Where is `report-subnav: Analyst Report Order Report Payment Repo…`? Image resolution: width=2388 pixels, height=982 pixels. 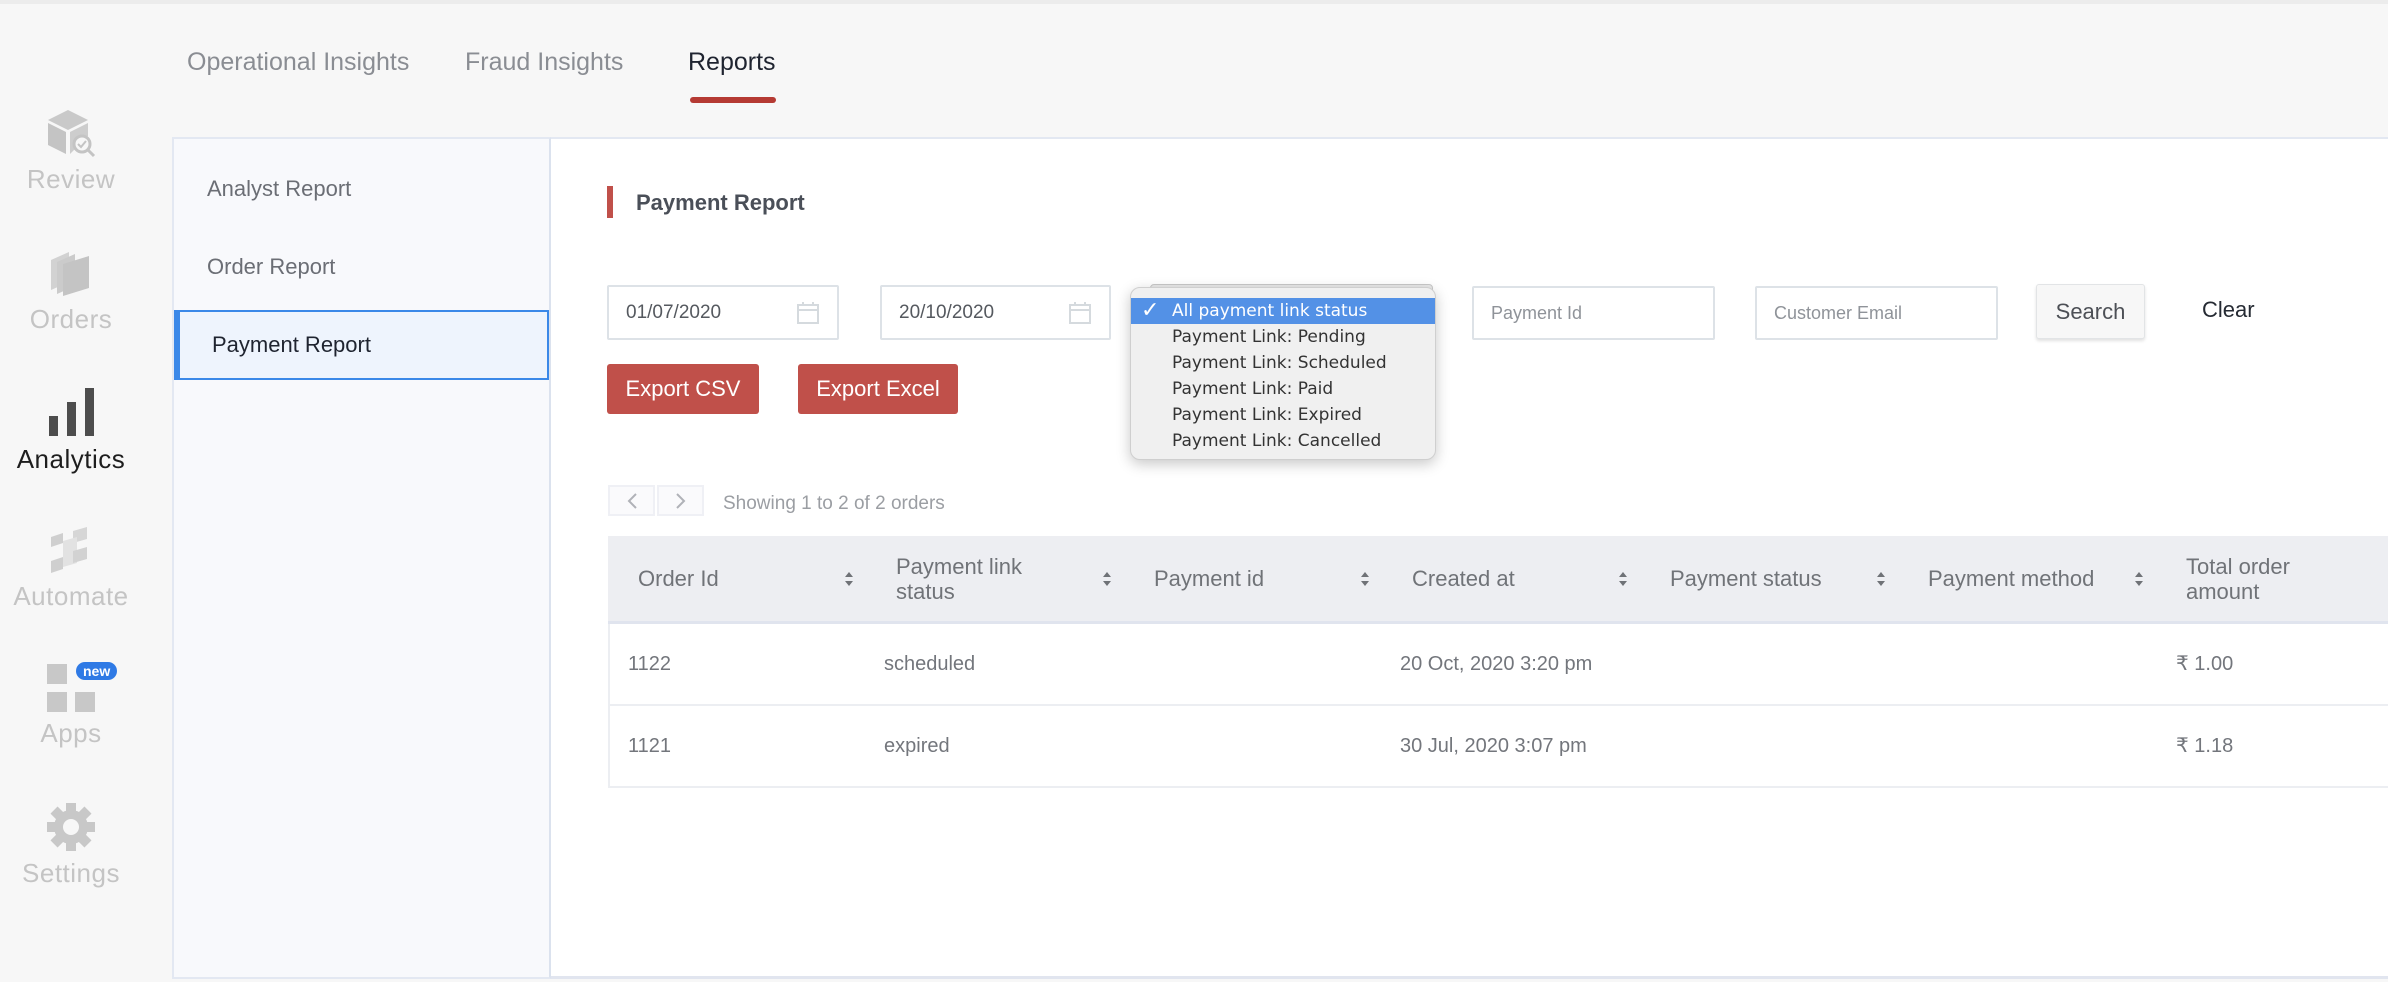 report-subnav: Analyst Report Order Report Payment Repo… is located at coordinates (361, 558).